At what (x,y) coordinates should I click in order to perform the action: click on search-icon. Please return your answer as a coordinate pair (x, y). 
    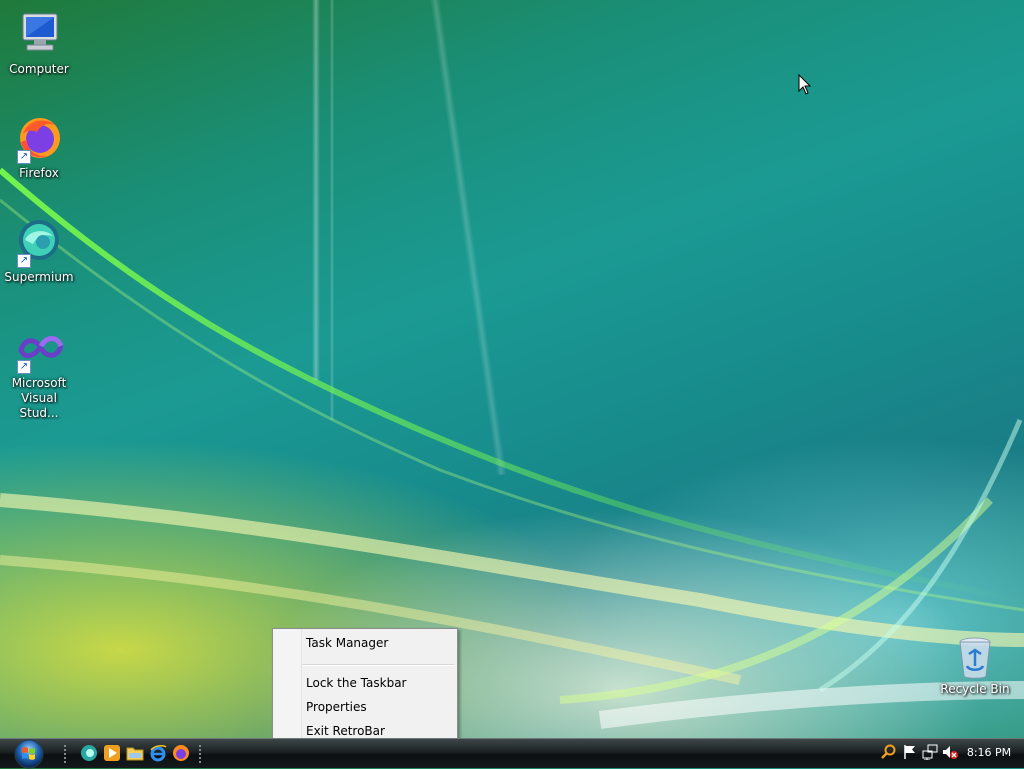
    Looking at the image, I should click on (889, 752).